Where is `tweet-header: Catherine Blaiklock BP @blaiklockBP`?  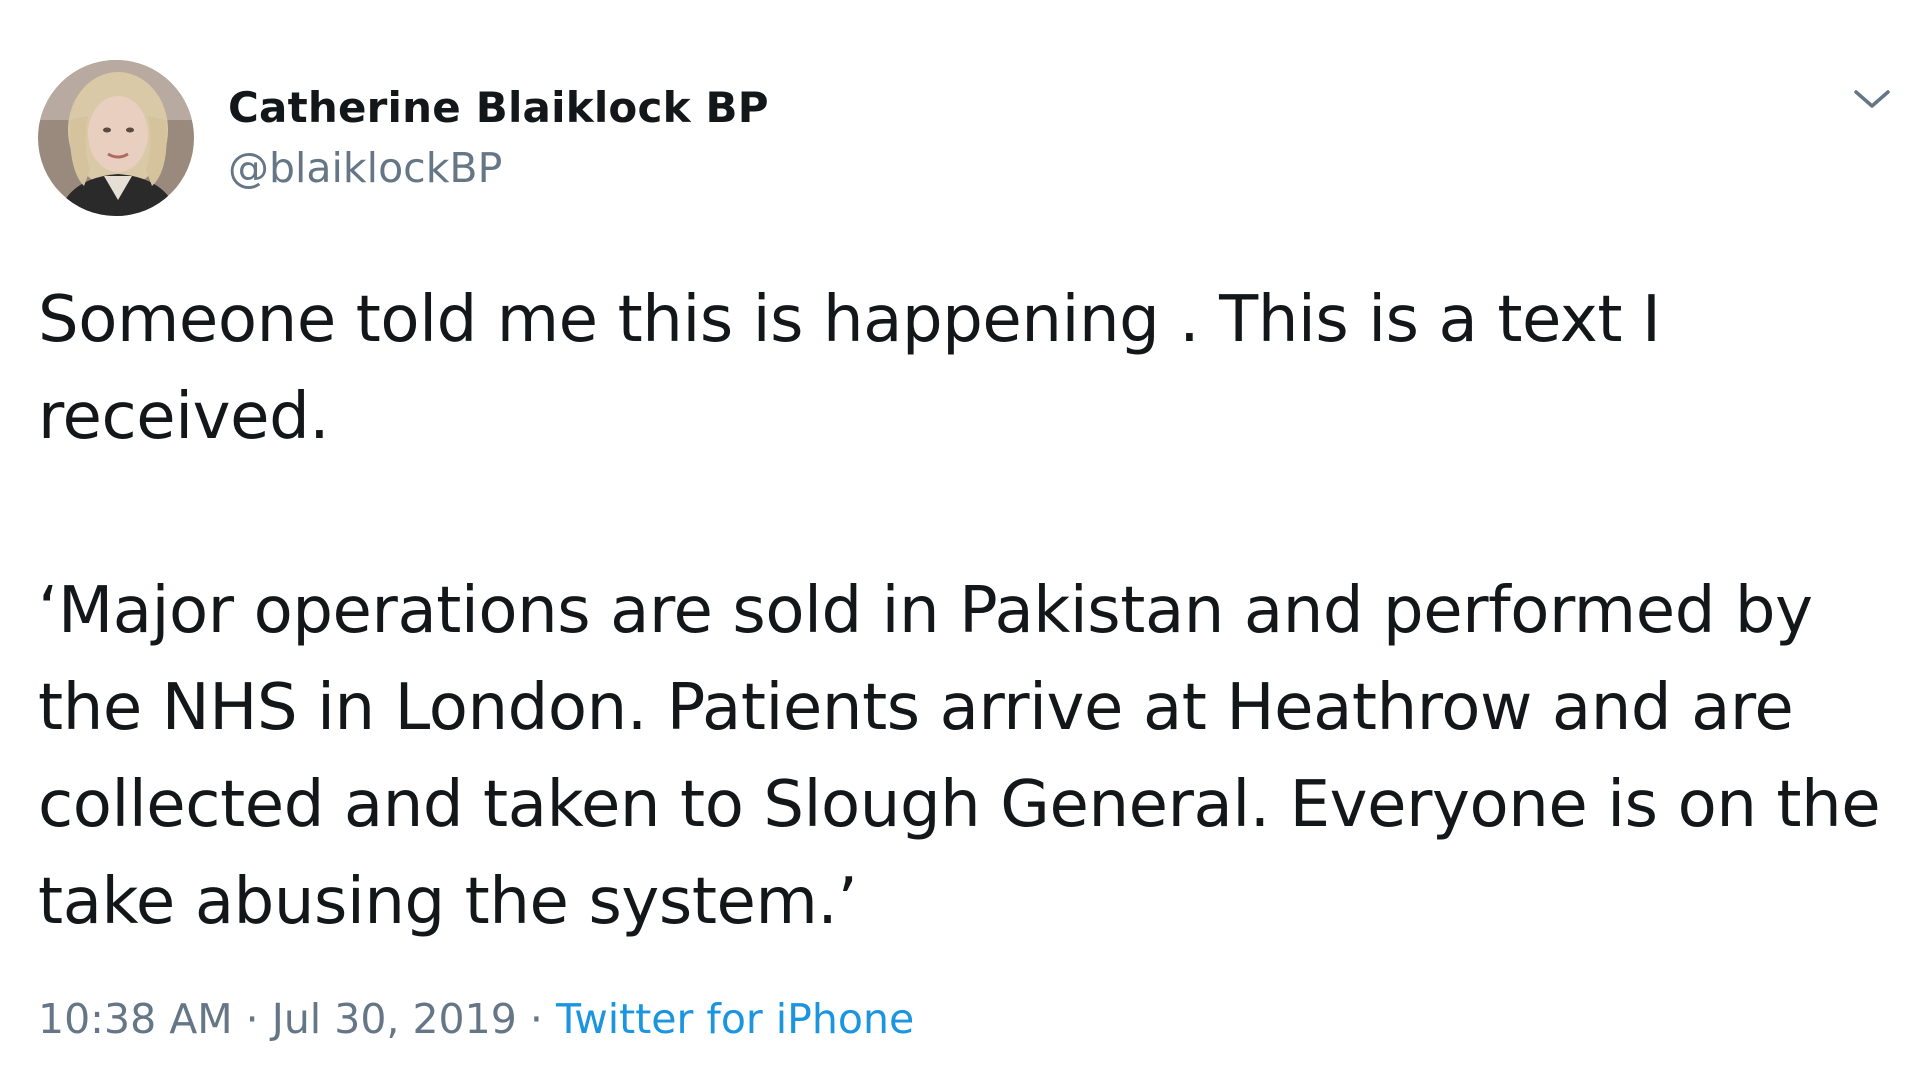
tweet-header: Catherine Blaiklock BP @blaiklockBP is located at coordinates (403, 138).